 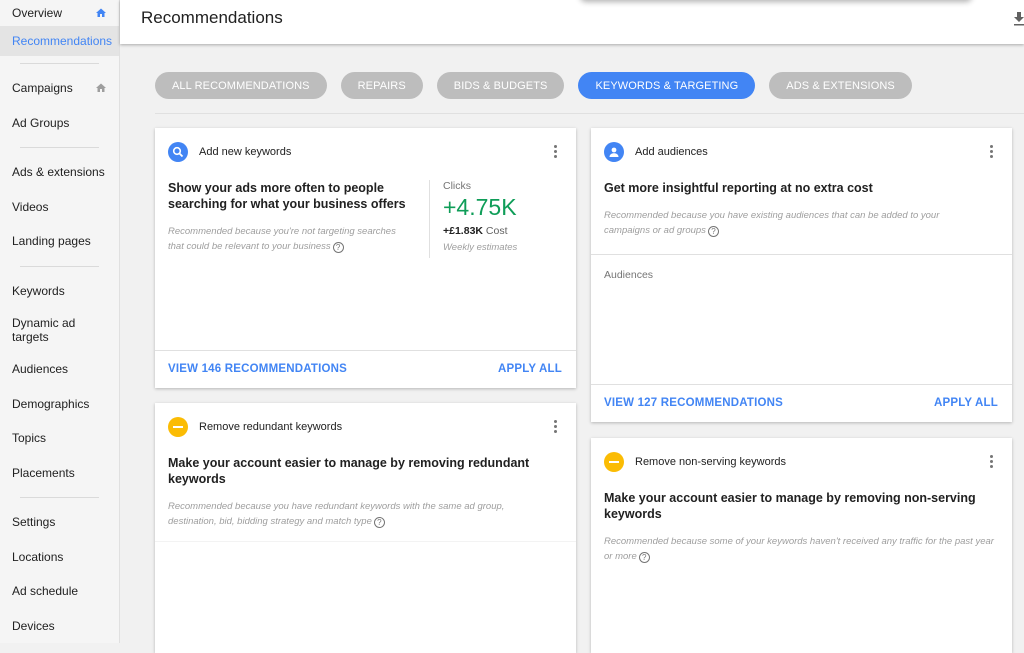 What do you see at coordinates (59, 438) in the screenshot?
I see `sidebar-item-topics: Topics` at bounding box center [59, 438].